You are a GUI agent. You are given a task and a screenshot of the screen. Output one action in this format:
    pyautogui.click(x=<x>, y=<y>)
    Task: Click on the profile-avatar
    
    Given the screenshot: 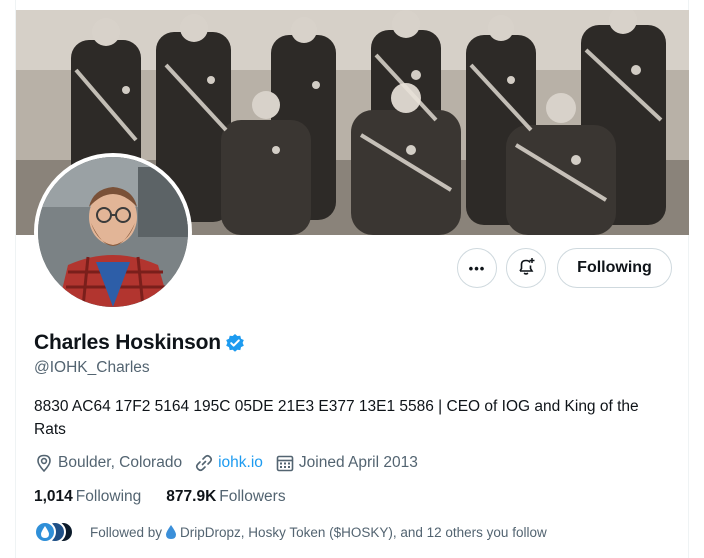 What is the action you would take?
    pyautogui.click(x=113, y=232)
    